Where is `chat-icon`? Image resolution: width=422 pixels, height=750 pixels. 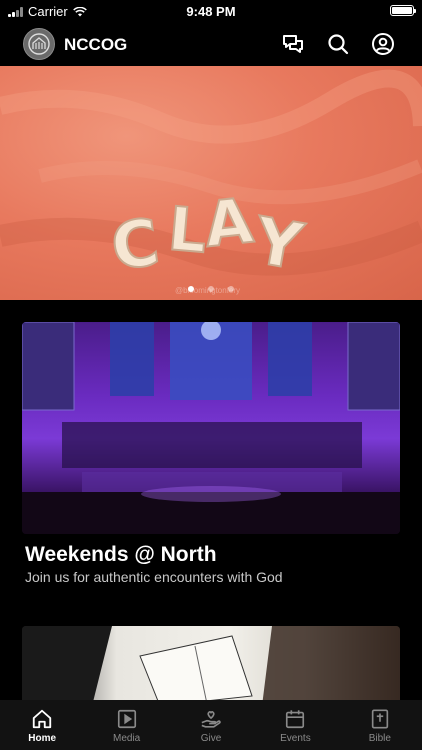 chat-icon is located at coordinates (293, 44).